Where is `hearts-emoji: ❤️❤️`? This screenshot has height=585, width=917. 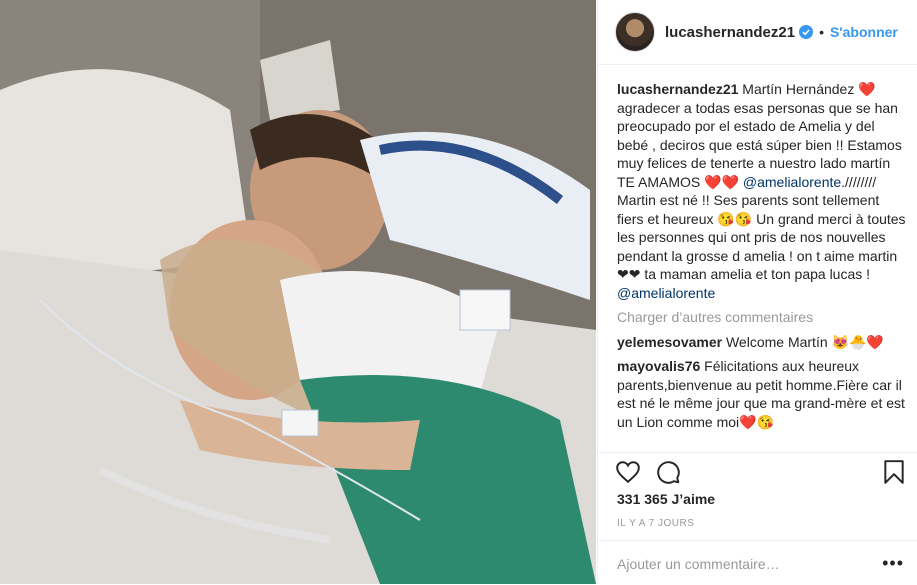
hearts-emoji: ❤️❤️ is located at coordinates (721, 181).